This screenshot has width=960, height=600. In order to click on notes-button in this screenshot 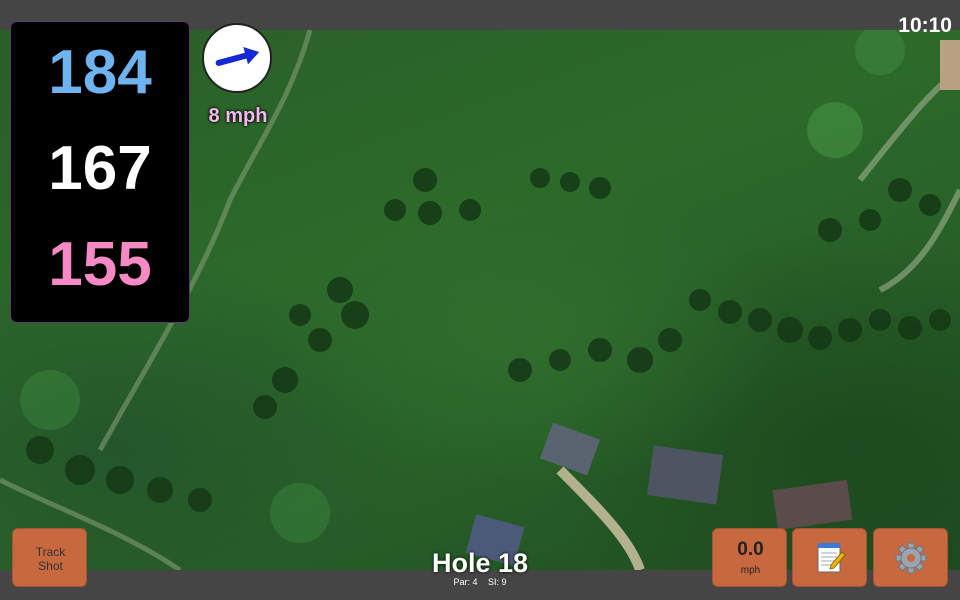, I will do `click(829, 557)`.